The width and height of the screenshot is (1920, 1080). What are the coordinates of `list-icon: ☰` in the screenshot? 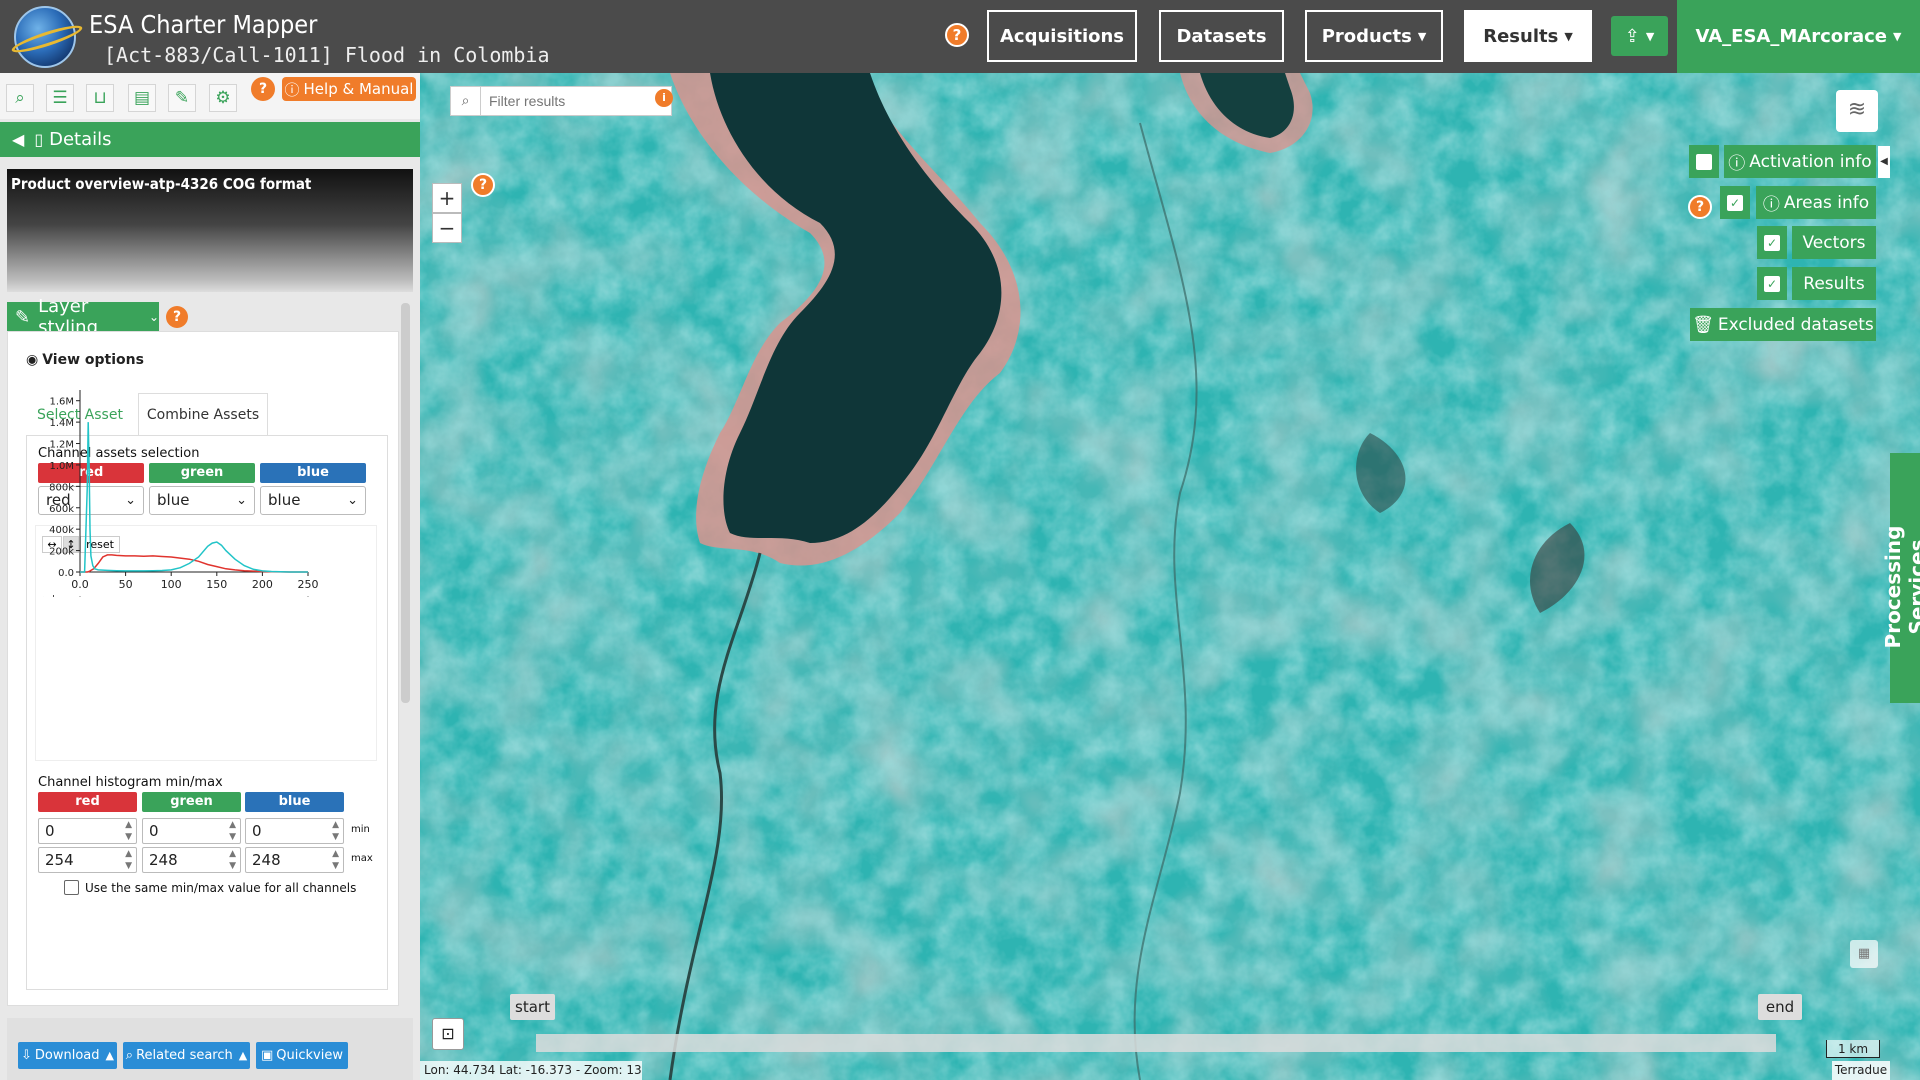 It's located at (60, 98).